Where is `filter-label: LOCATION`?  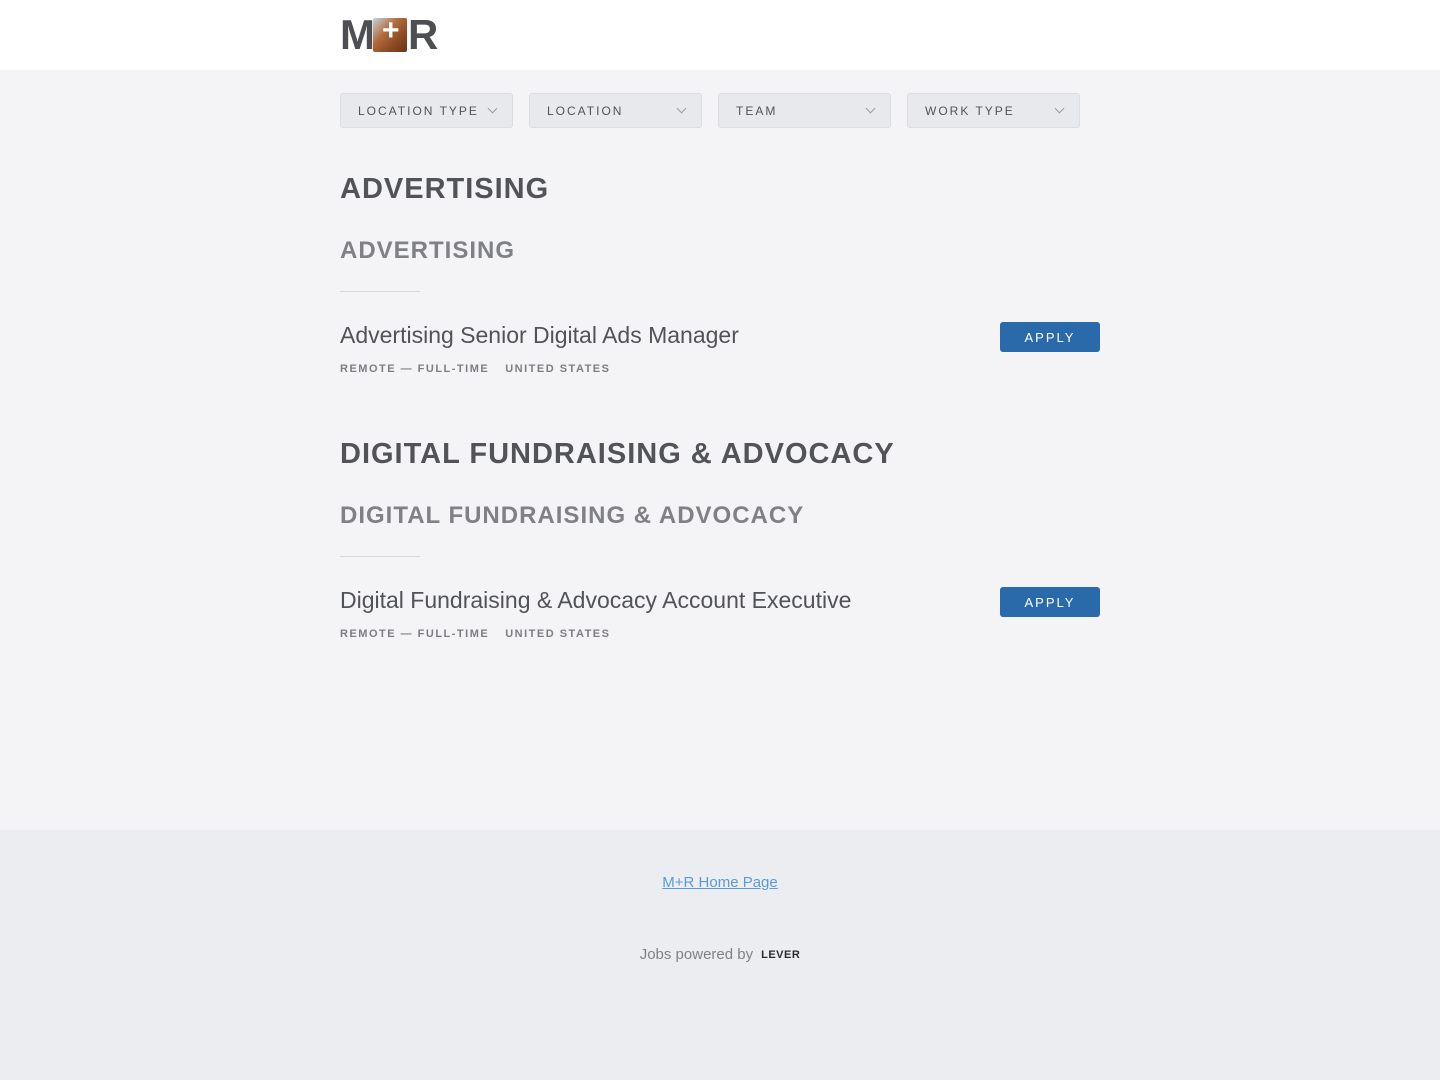
filter-label: LOCATION is located at coordinates (585, 110).